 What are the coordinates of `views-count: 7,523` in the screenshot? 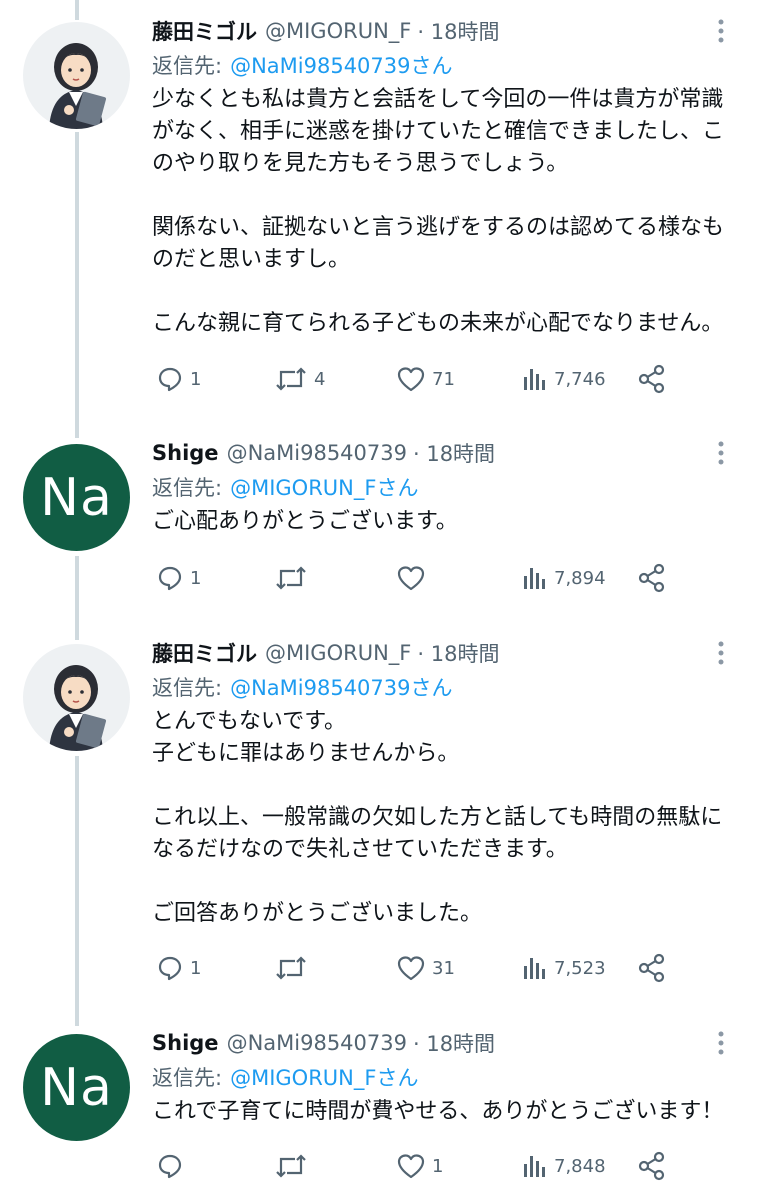 It's located at (580, 968).